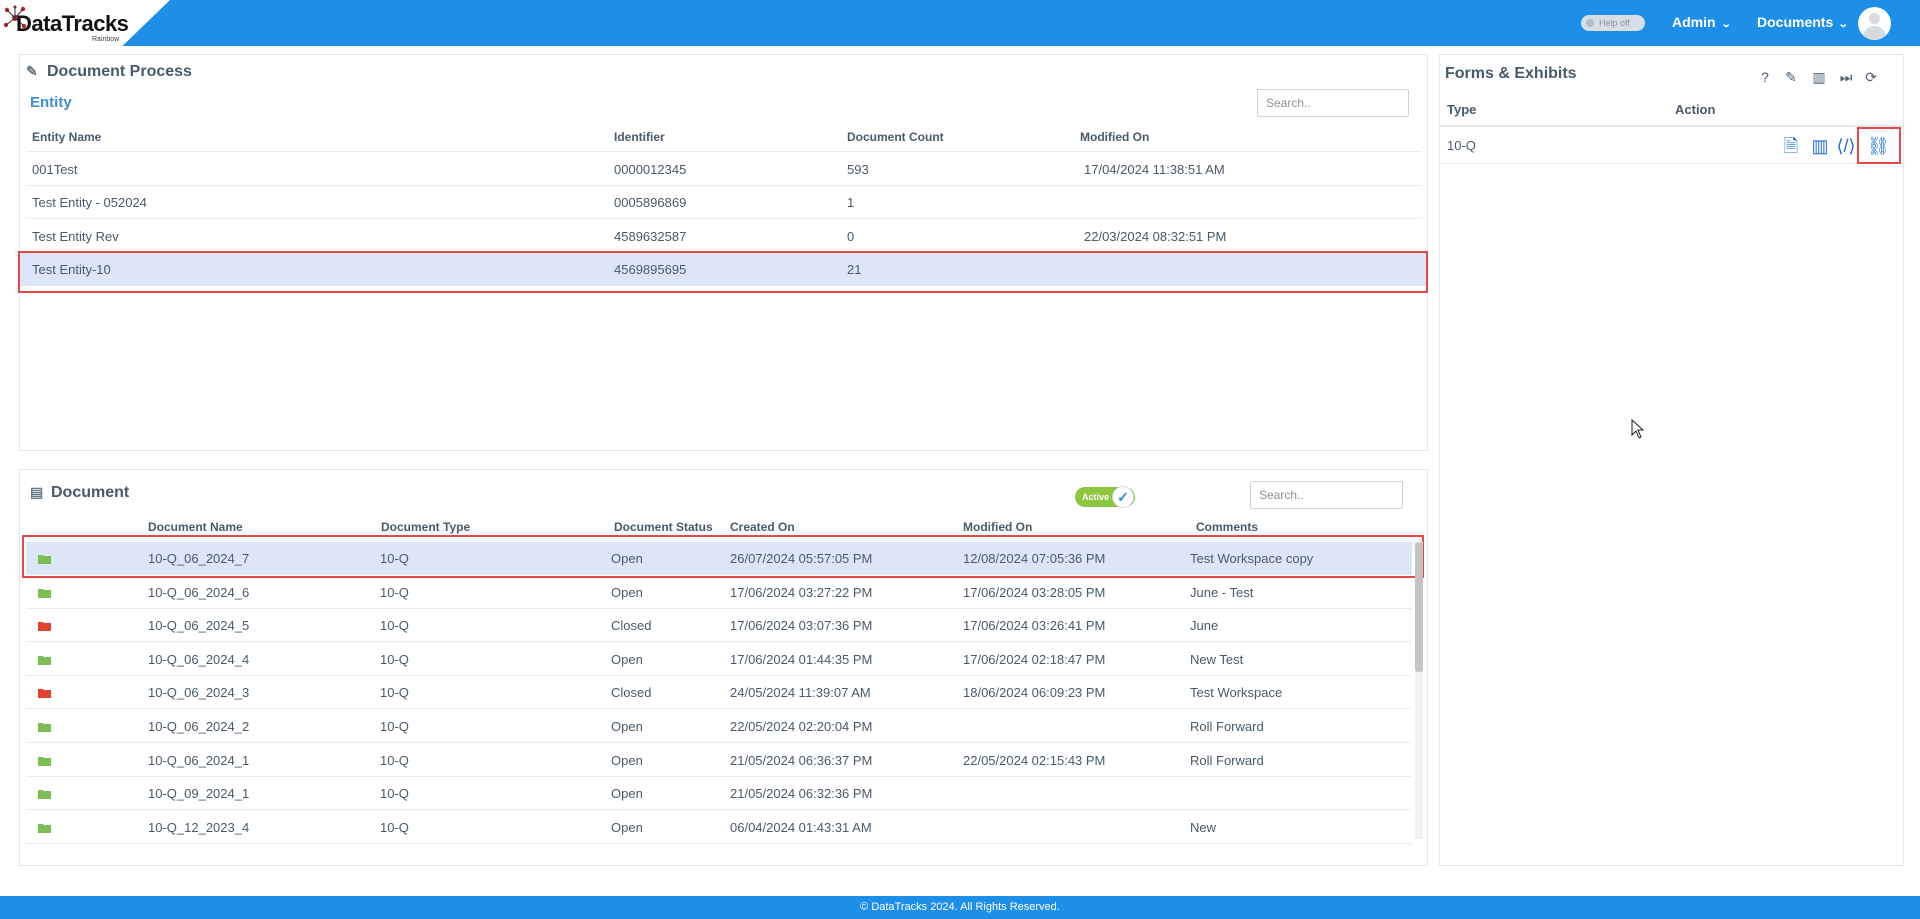  I want to click on admin-menu: Admin ⌄, so click(1701, 22).